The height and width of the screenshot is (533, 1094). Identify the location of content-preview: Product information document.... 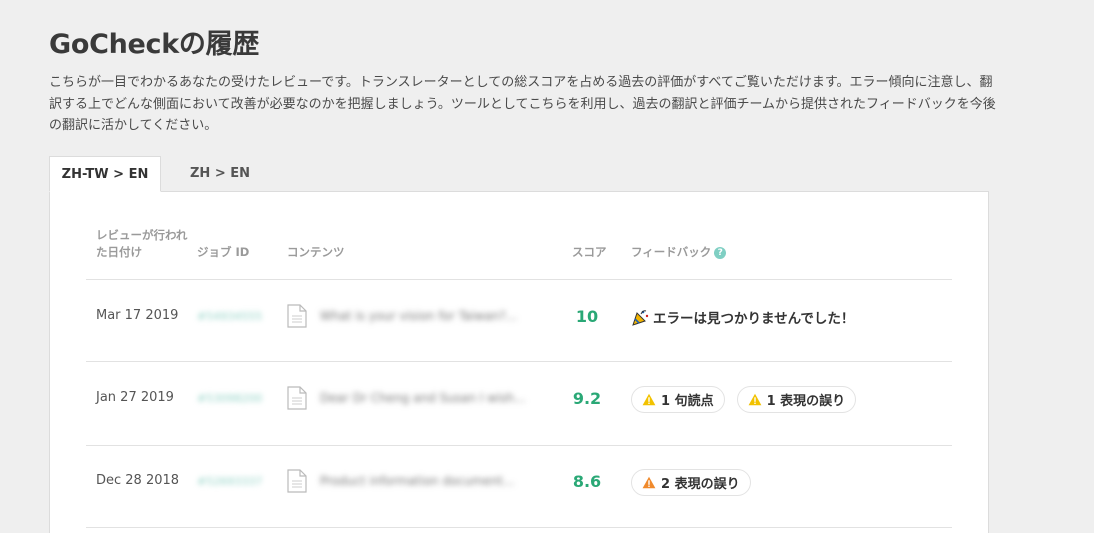
(417, 481).